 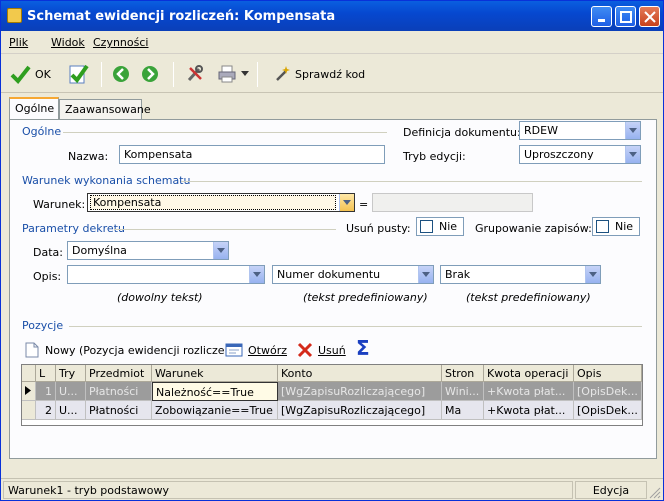 What do you see at coordinates (105, 109) in the screenshot?
I see `tab-advanced: Zaawansowane` at bounding box center [105, 109].